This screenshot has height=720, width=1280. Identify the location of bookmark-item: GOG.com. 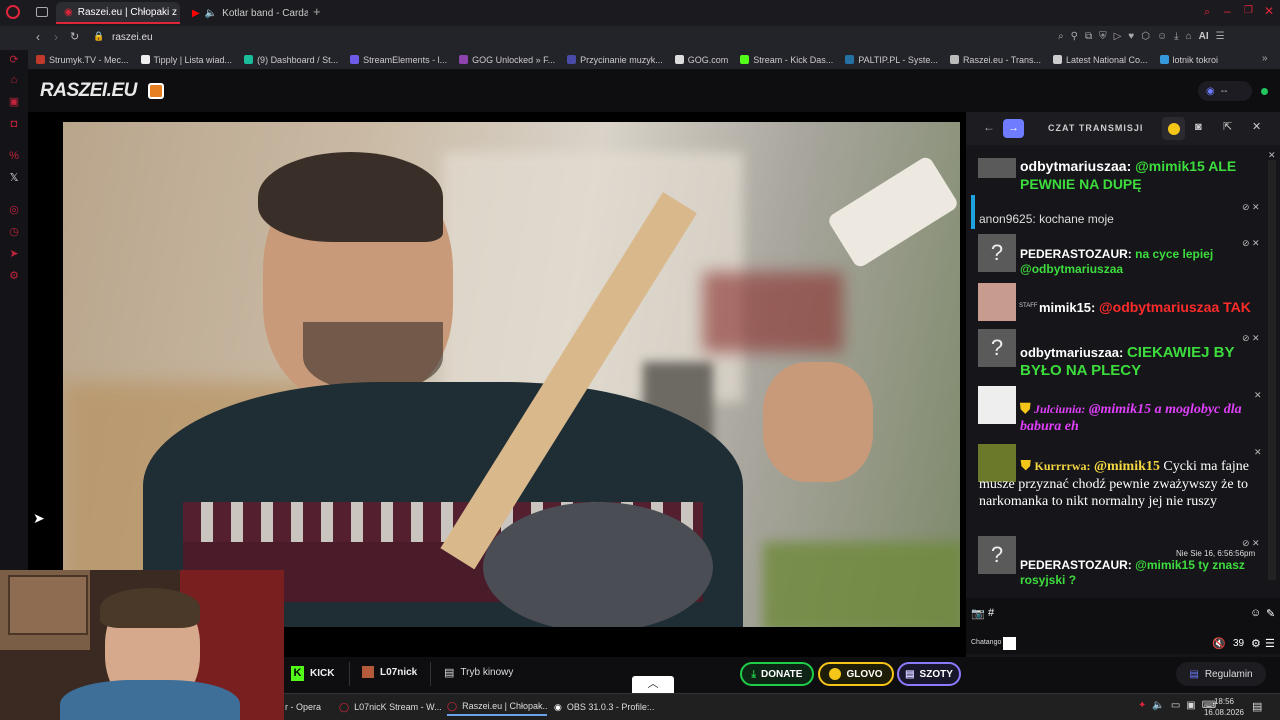
(702, 60).